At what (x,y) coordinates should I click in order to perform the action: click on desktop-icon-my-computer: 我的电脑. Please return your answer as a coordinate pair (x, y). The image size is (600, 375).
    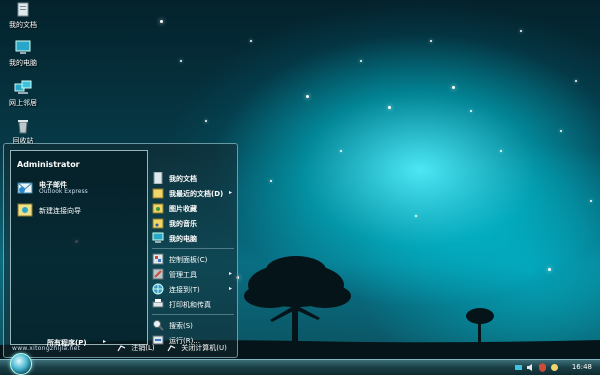
    Looking at the image, I should click on (23, 54).